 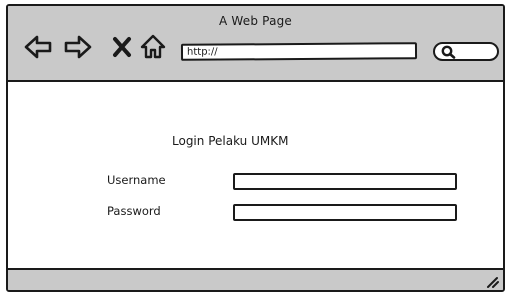 I want to click on search-box, so click(x=466, y=51).